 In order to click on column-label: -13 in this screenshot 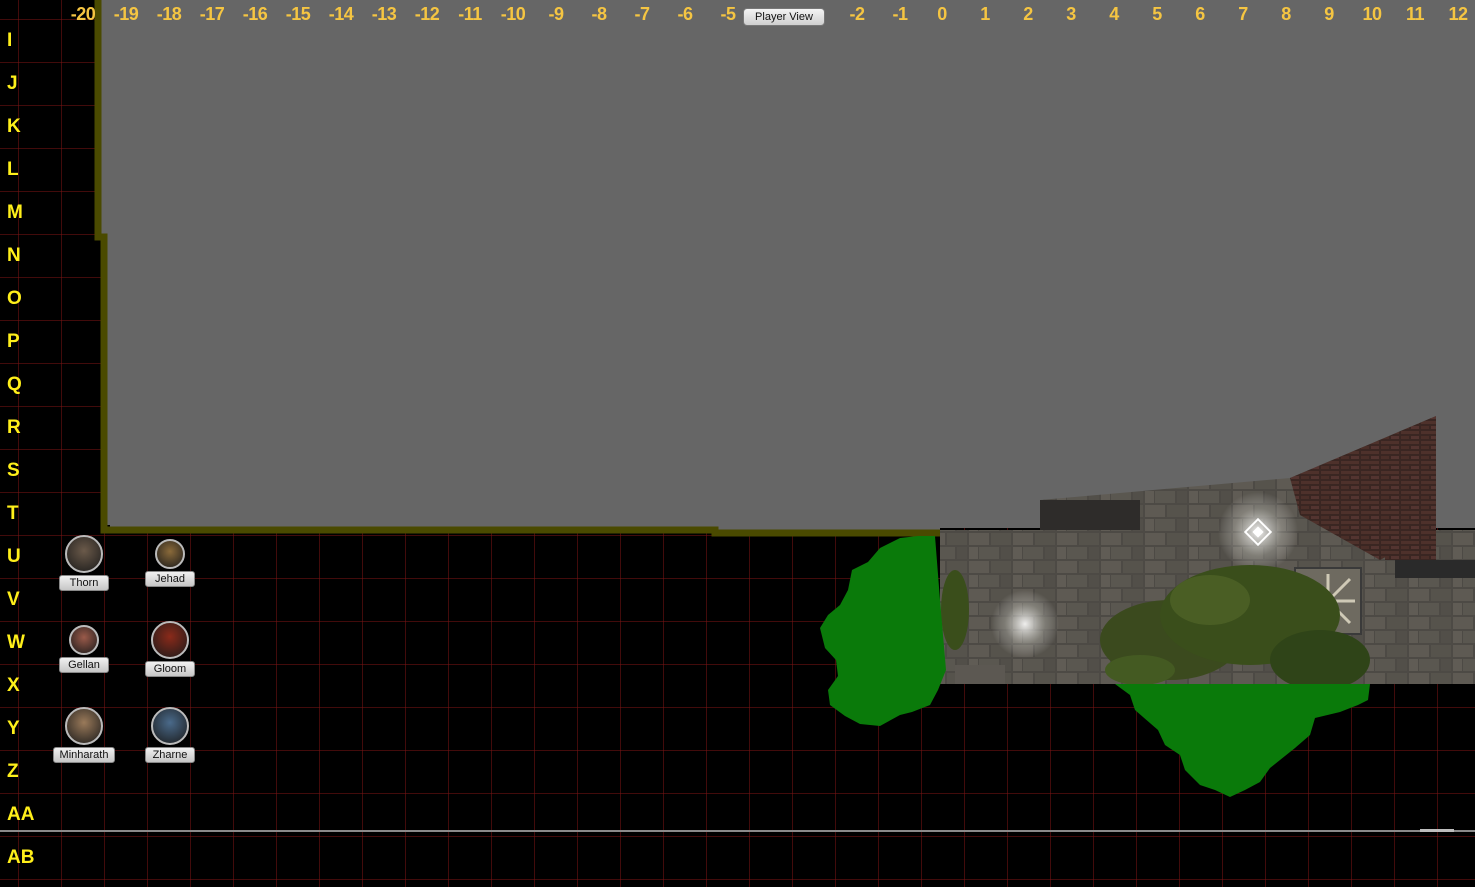, I will do `click(384, 14)`.